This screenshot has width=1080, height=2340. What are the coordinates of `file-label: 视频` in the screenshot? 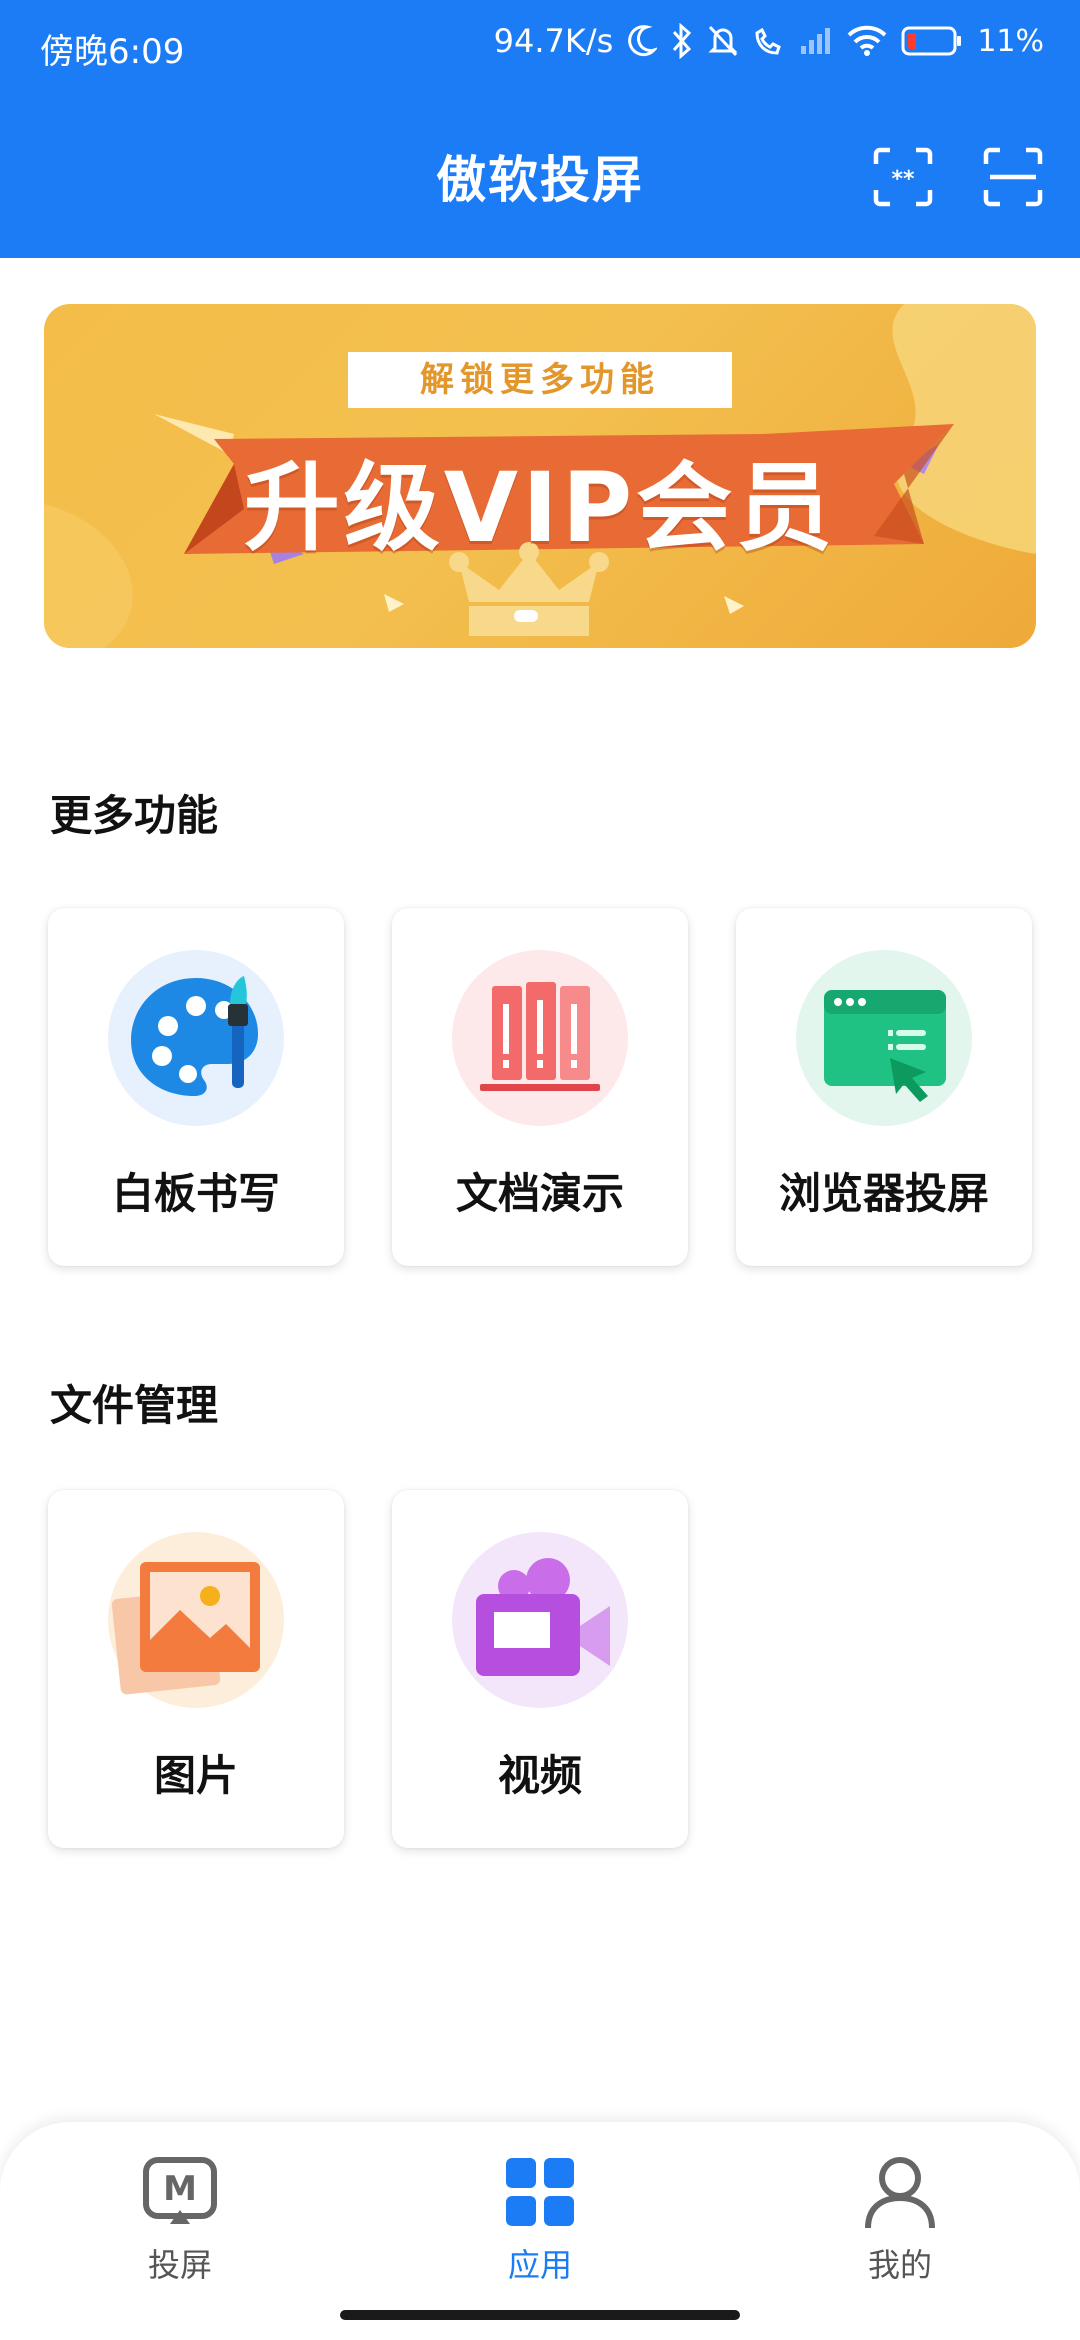 It's located at (539, 1775).